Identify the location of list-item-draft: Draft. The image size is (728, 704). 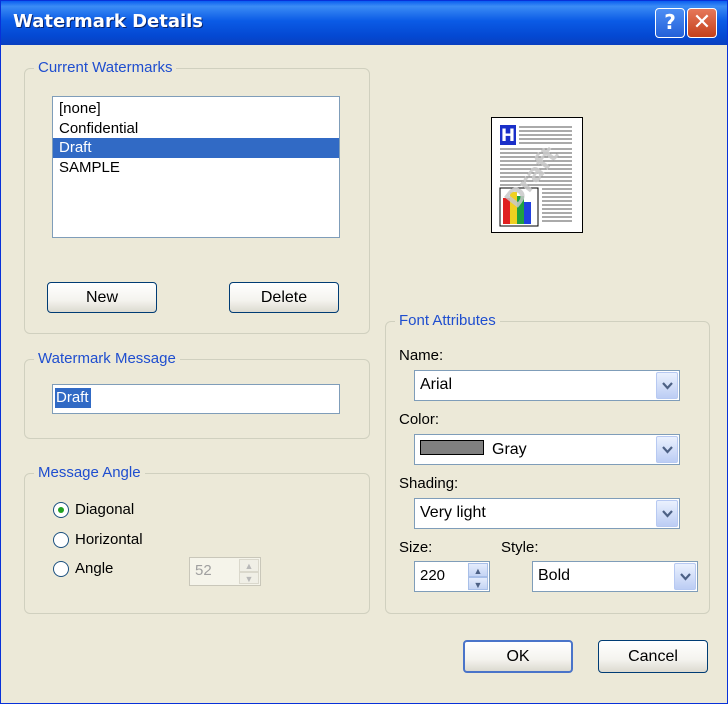
(196, 148).